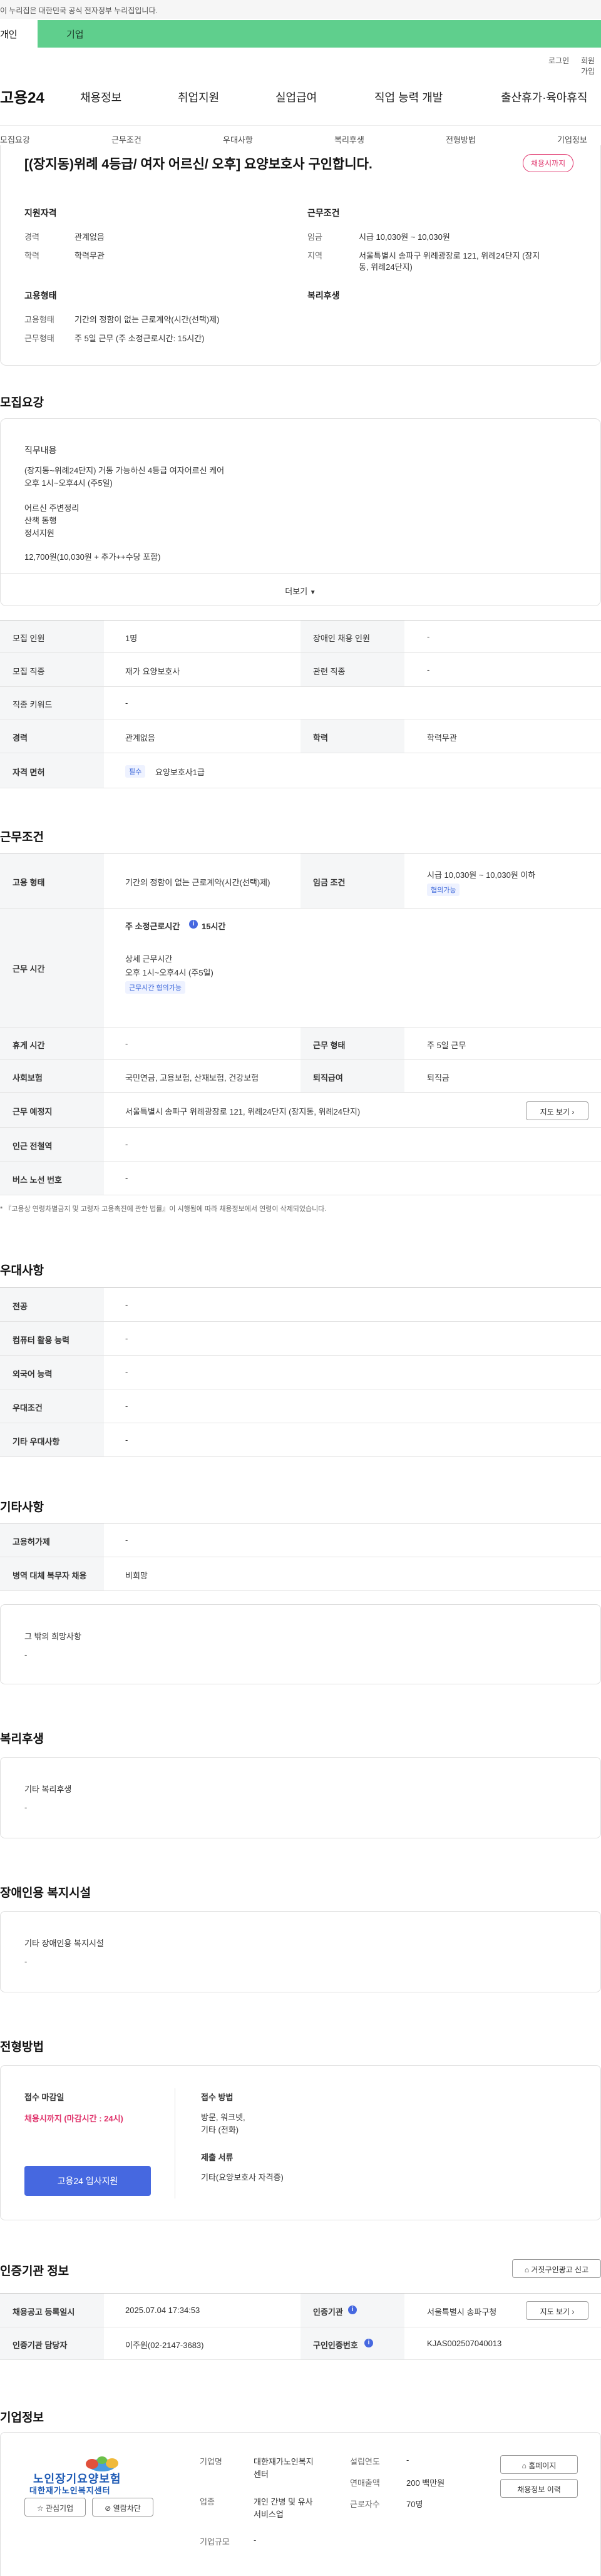 This screenshot has height=2576, width=601. Describe the element at coordinates (218, 2097) in the screenshot. I see `method-title: 접수 방법` at that location.